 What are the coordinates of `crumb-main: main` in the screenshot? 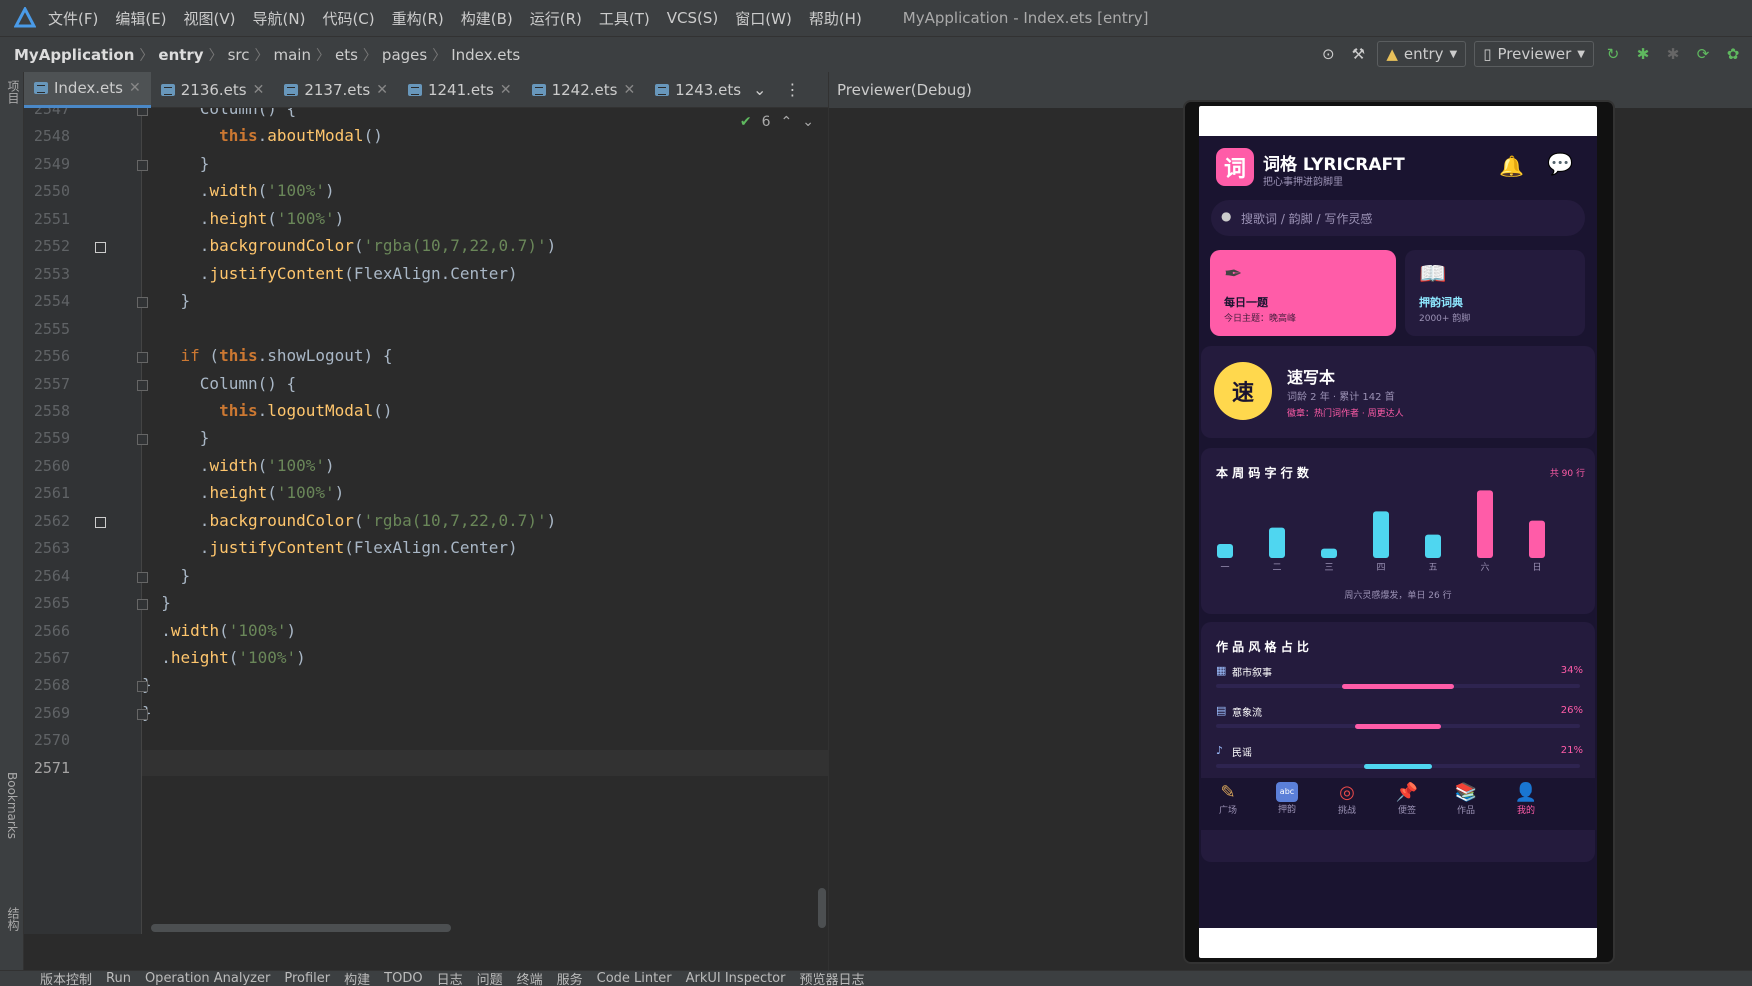 It's located at (292, 55).